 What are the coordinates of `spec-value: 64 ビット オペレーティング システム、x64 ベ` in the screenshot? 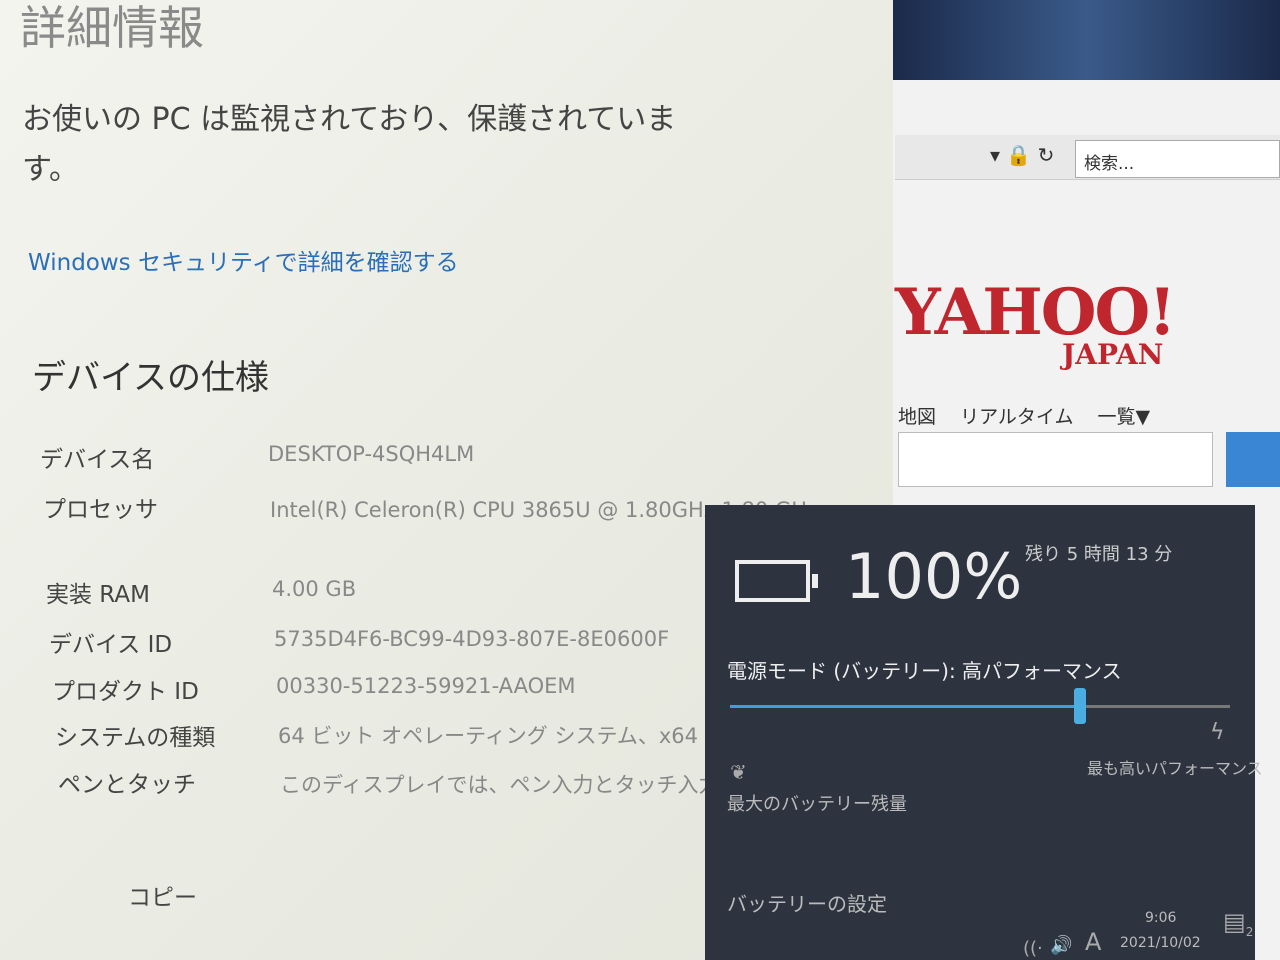 It's located at (502, 736).